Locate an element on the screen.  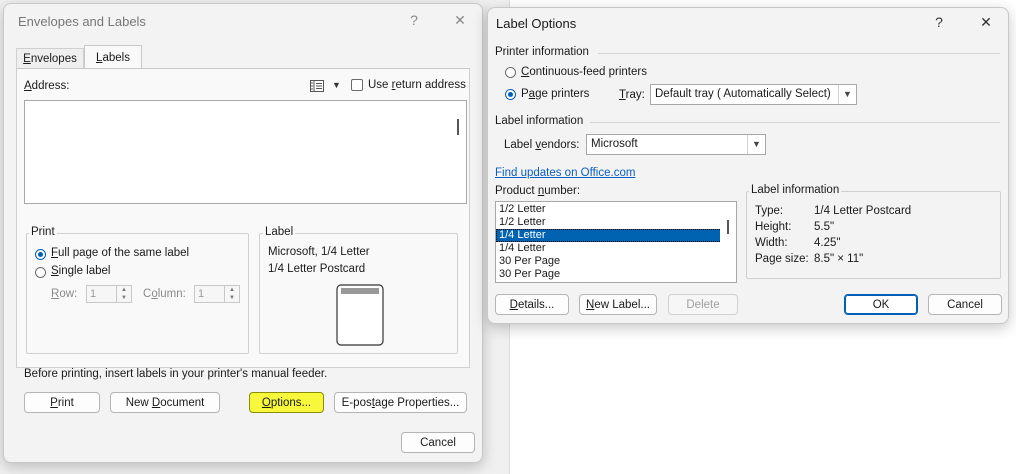
label-vendors-label: Label vendors: is located at coordinates (542, 145).